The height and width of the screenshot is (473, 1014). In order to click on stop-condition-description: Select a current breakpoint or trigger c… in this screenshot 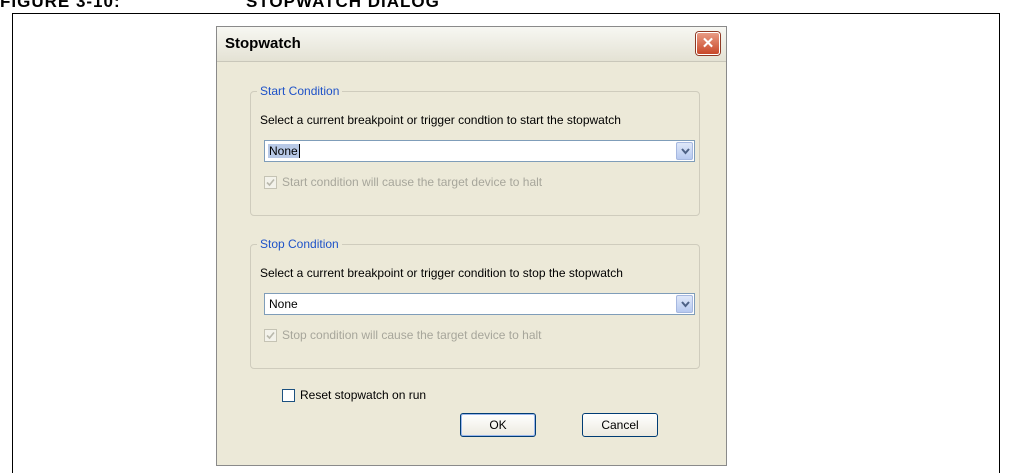, I will do `click(441, 273)`.